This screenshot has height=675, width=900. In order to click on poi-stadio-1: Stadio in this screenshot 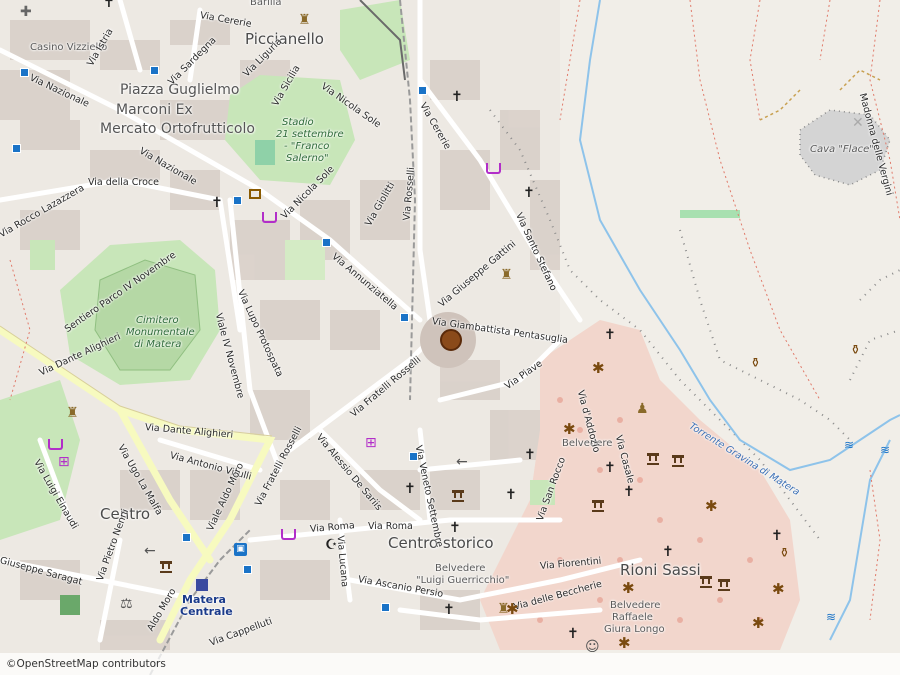, I will do `click(298, 122)`.